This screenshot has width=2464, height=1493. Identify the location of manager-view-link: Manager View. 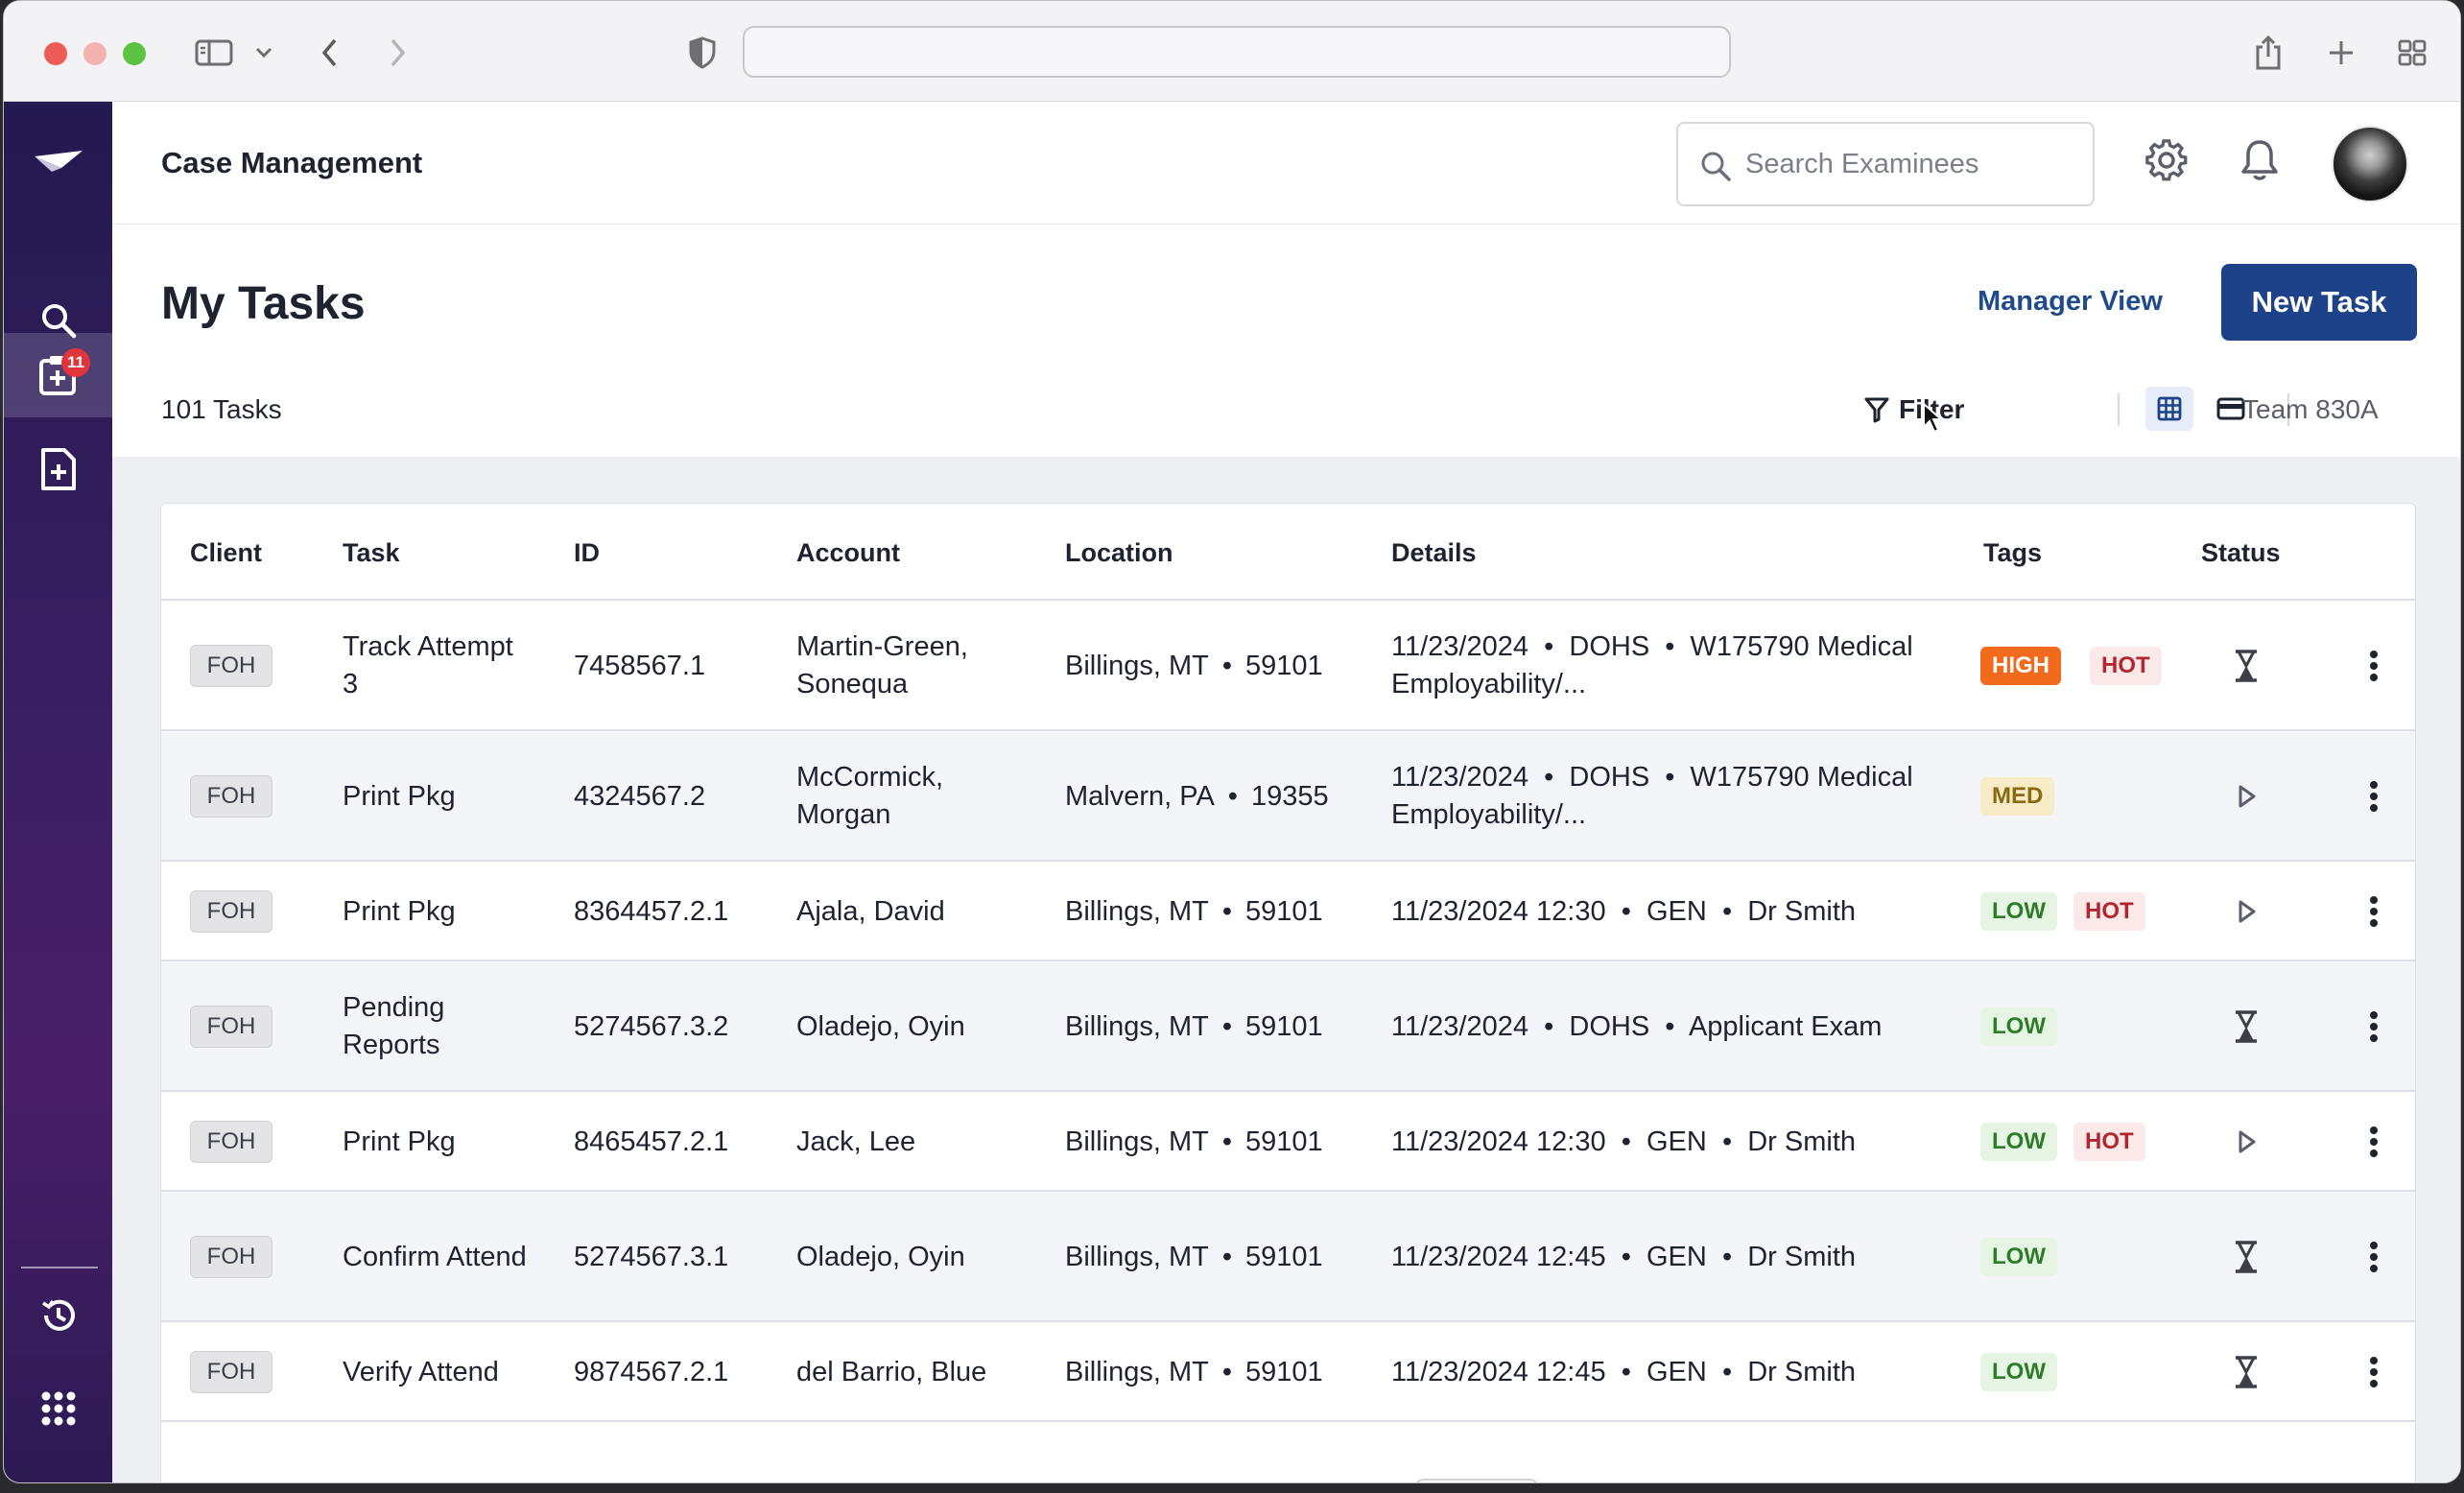
(2070, 302).